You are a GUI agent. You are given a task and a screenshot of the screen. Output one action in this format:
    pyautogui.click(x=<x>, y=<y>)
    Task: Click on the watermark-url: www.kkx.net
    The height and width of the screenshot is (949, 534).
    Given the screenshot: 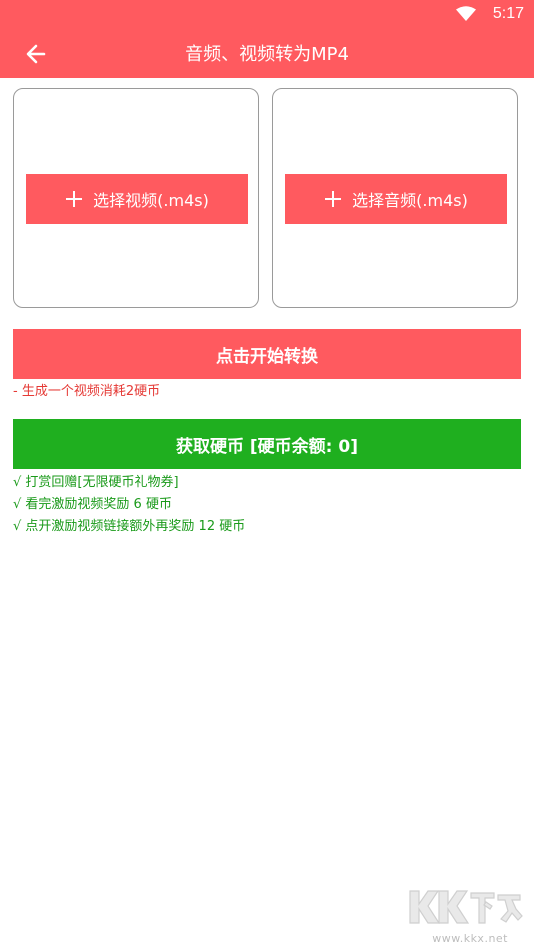 What is the action you would take?
    pyautogui.click(x=470, y=938)
    